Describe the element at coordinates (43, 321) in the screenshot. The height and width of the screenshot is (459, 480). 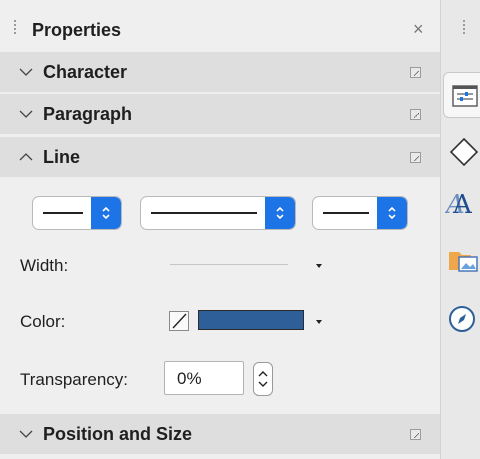
I see `color-label: Color:` at that location.